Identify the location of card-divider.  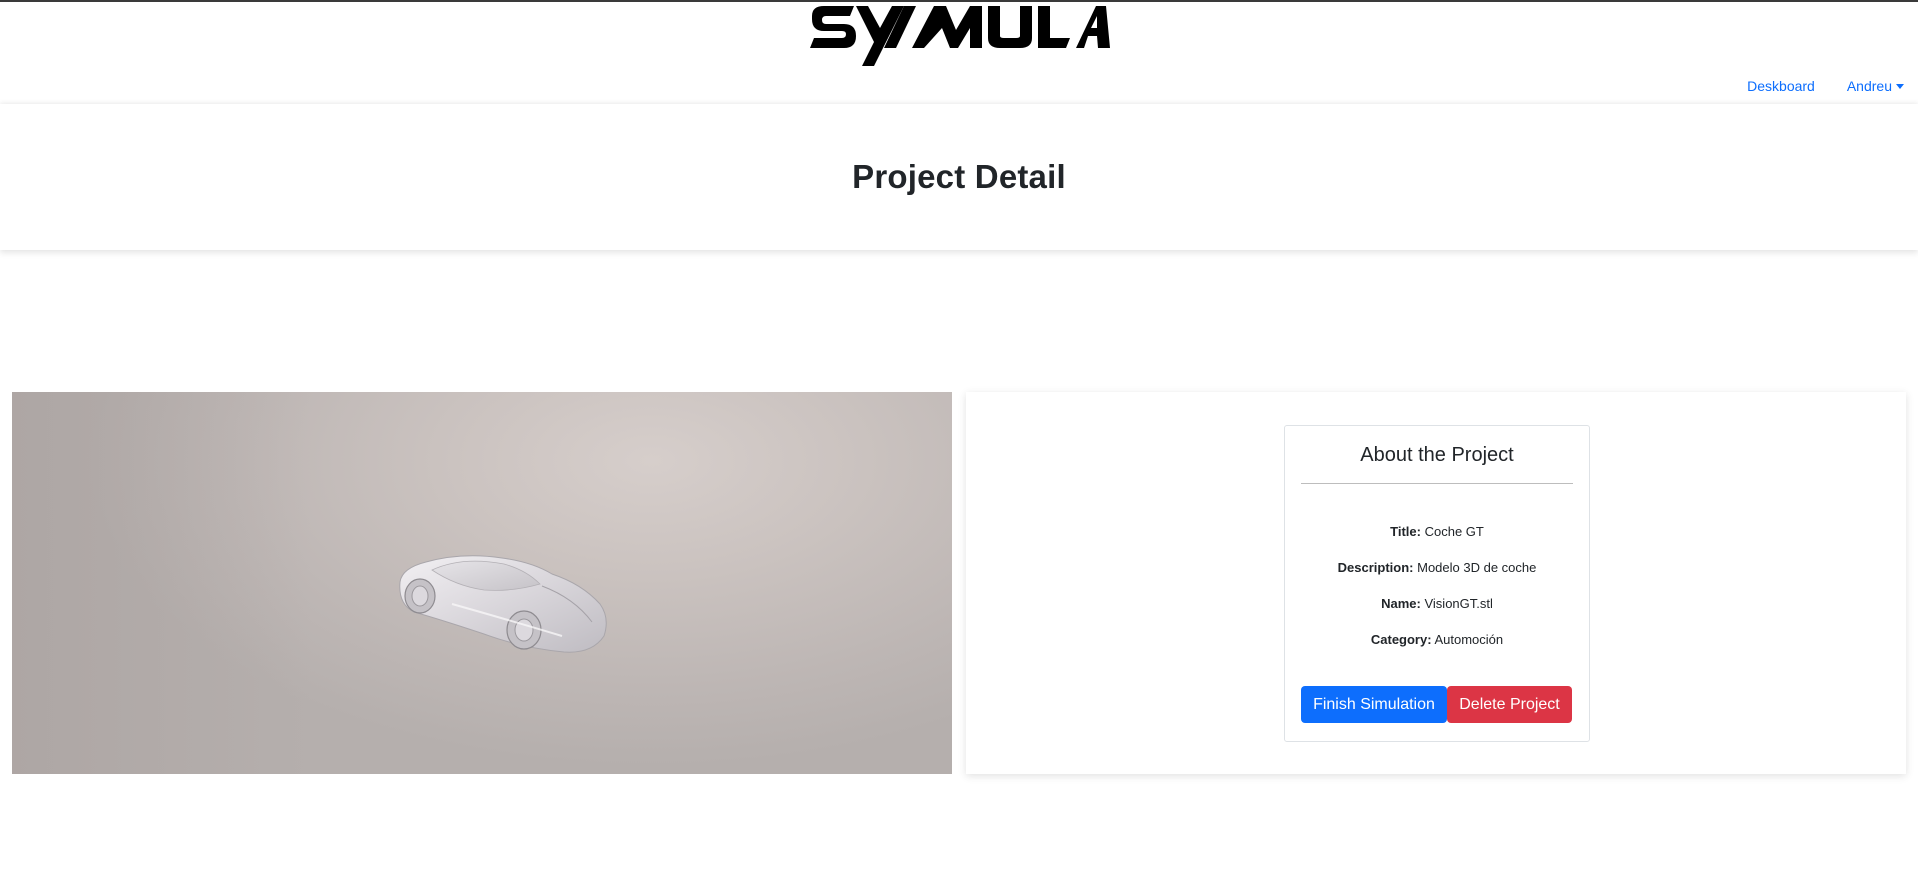
(1437, 483).